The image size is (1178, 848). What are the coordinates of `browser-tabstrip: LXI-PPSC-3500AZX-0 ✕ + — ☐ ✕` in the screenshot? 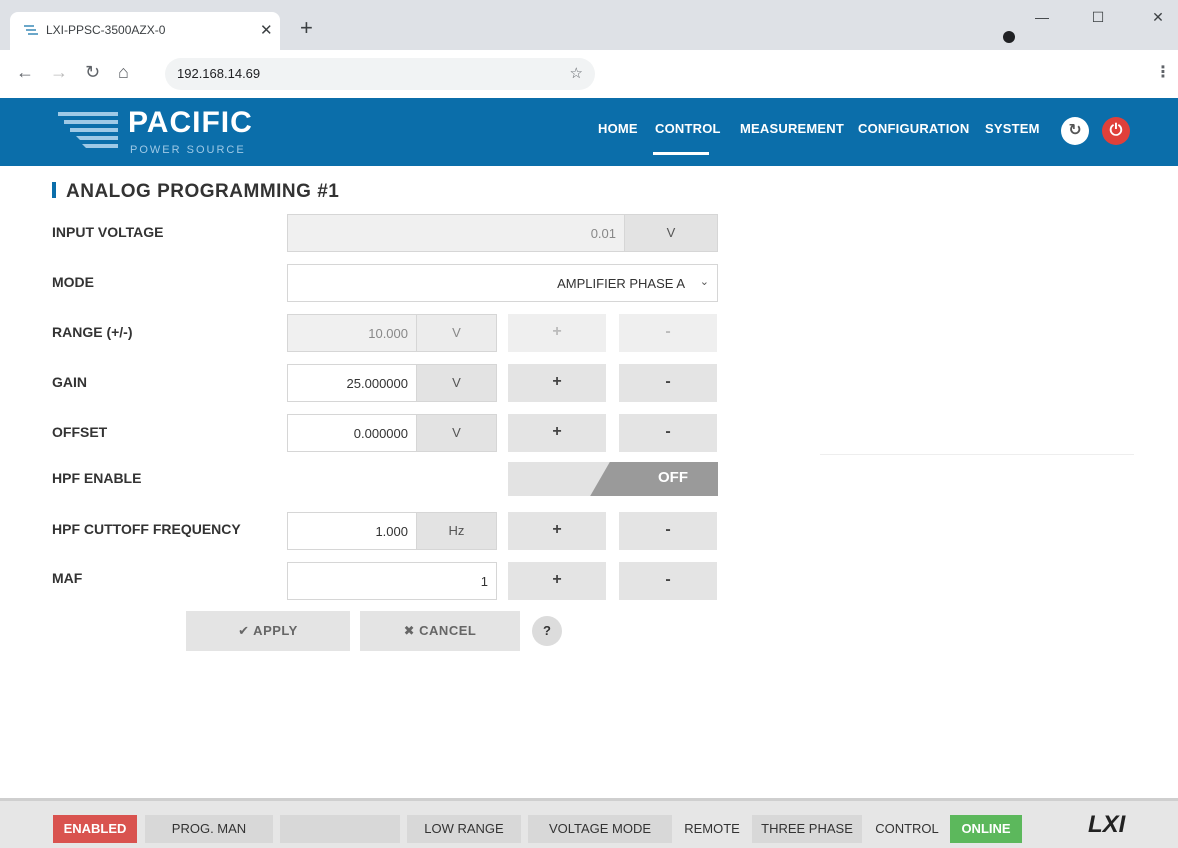 It's located at (589, 25).